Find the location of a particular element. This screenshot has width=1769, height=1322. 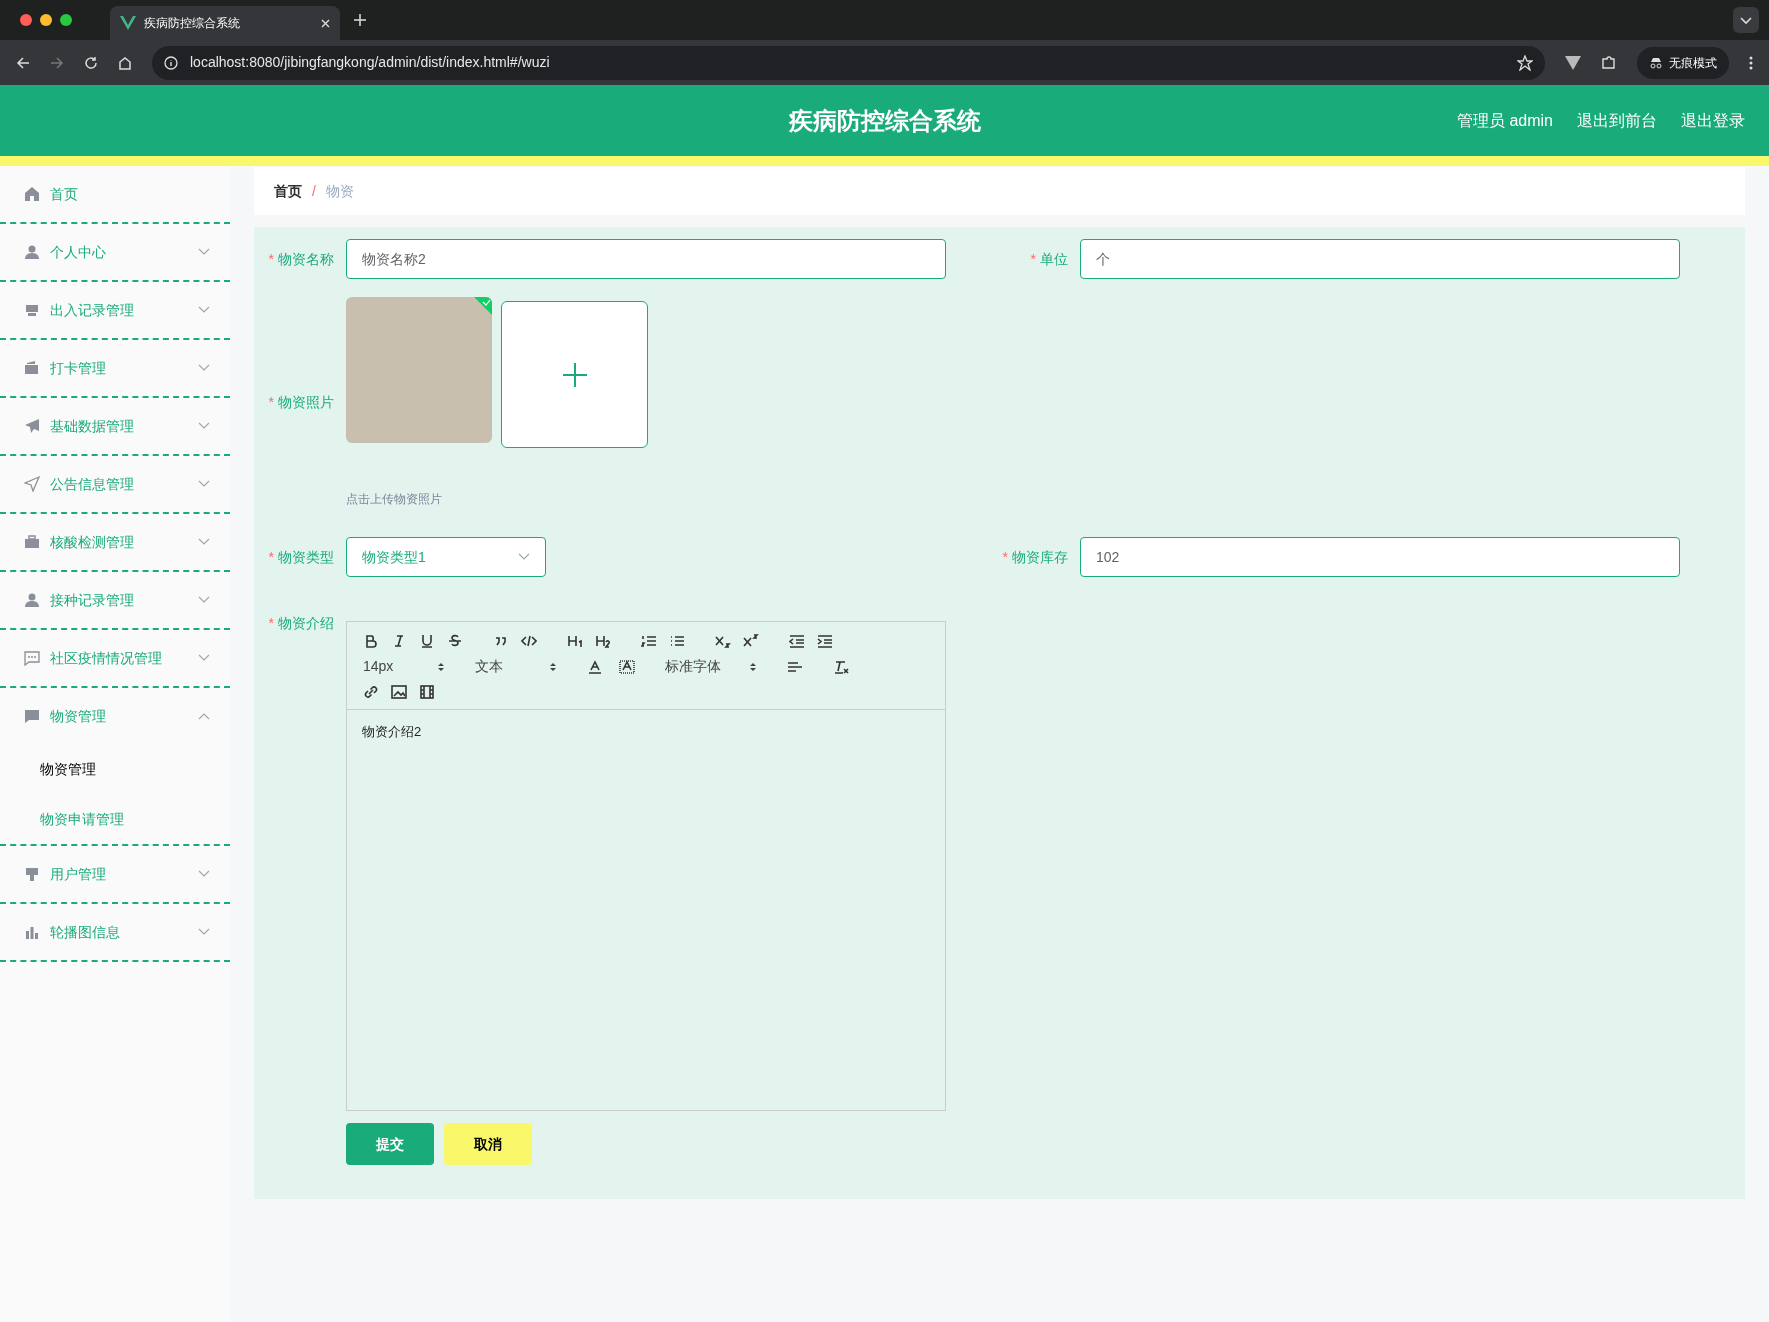

plus-icon is located at coordinates (574, 374).